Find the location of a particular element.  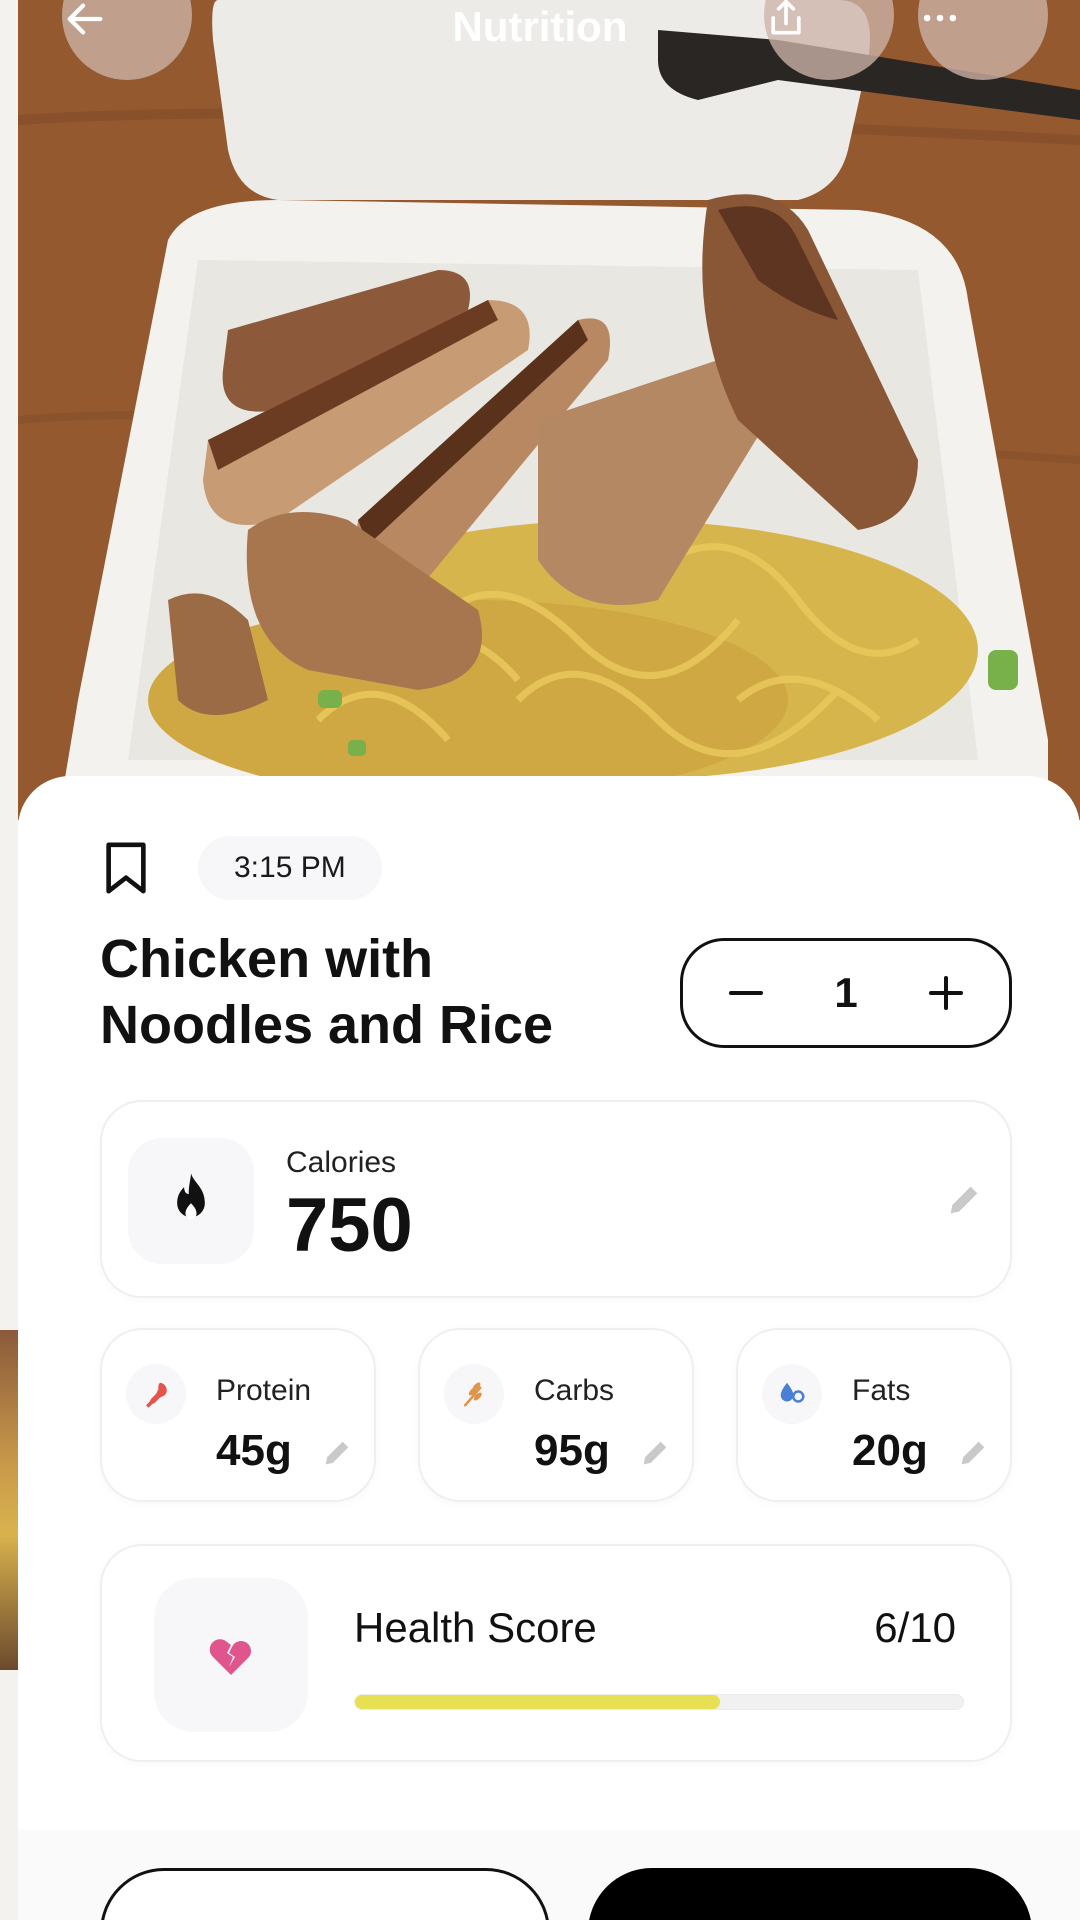

minus-icon is located at coordinates (746, 993).